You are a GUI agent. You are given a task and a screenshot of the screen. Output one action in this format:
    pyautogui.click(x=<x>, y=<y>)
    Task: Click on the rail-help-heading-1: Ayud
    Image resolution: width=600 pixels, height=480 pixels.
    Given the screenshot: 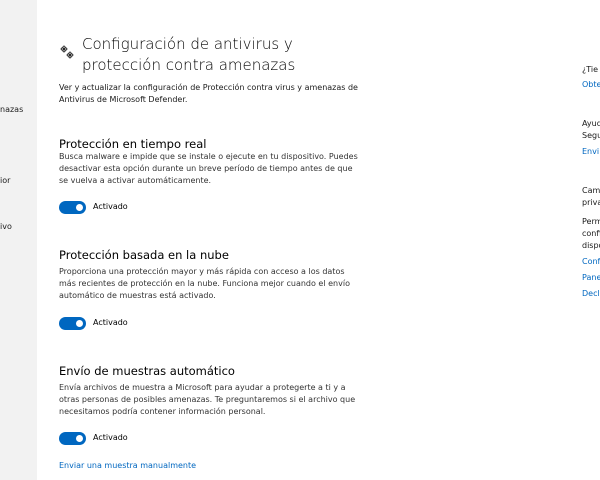 What is the action you would take?
    pyautogui.click(x=591, y=123)
    